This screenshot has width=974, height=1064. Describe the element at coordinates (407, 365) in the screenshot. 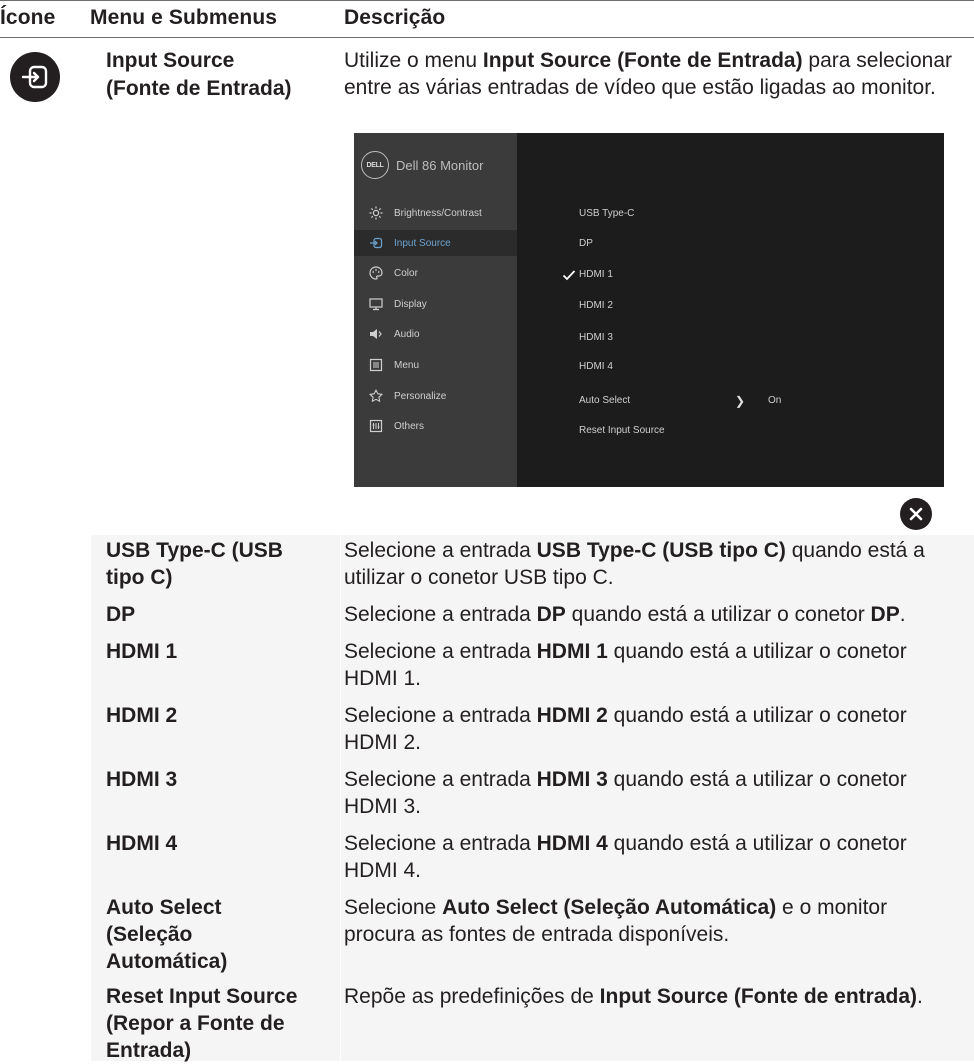

I see `osd-menu-label: Menu` at that location.